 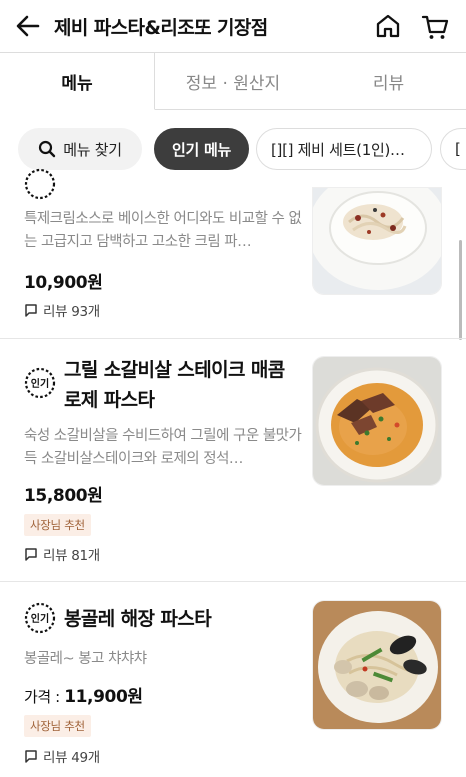 What do you see at coordinates (174, 385) in the screenshot?
I see `menu-item-name: 그릴 소갈비살 스테이크 매콤 로제 파스타` at bounding box center [174, 385].